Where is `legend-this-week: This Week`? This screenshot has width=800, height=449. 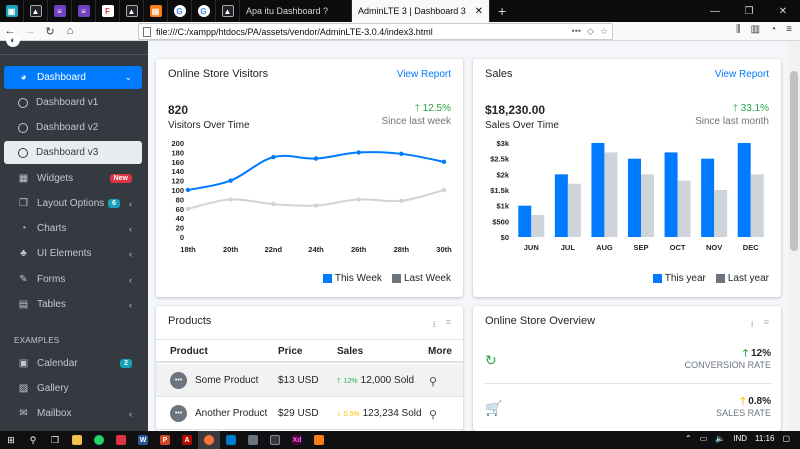 legend-this-week: This Week is located at coordinates (352, 278).